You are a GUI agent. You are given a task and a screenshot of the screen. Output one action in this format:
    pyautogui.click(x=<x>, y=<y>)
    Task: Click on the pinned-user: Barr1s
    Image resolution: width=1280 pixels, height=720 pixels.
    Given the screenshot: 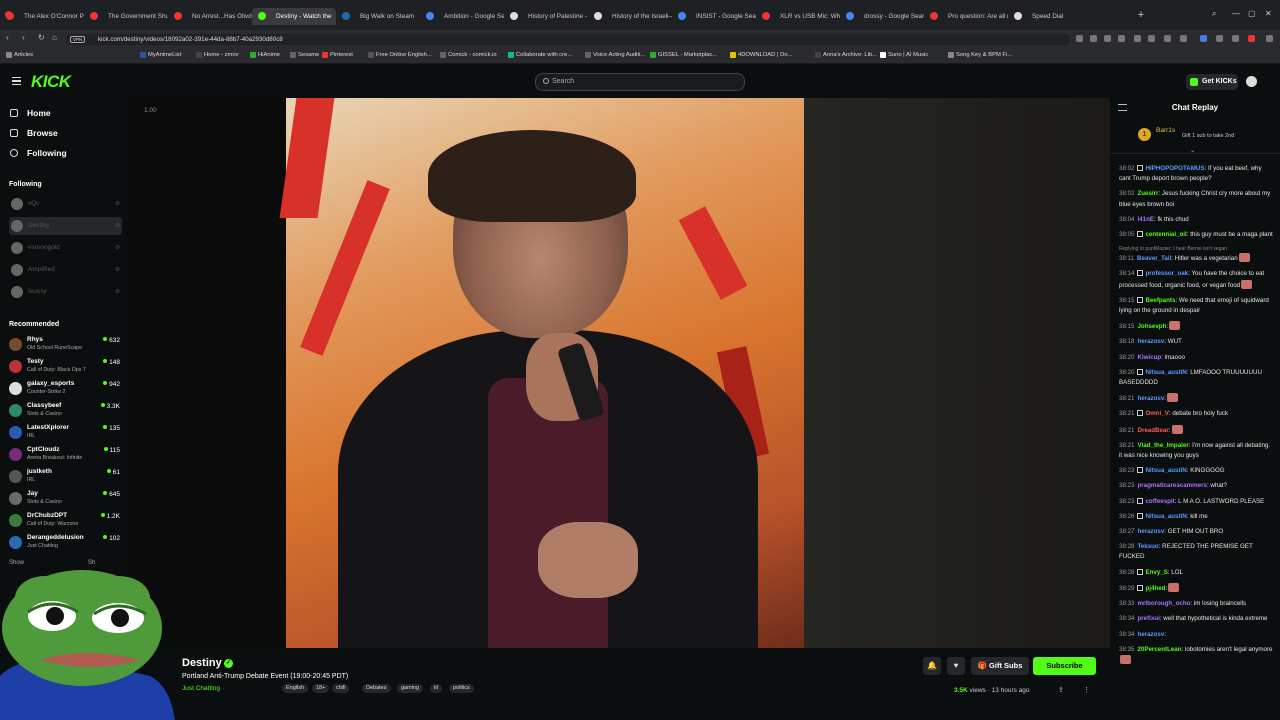 What is the action you would take?
    pyautogui.click(x=1165, y=130)
    